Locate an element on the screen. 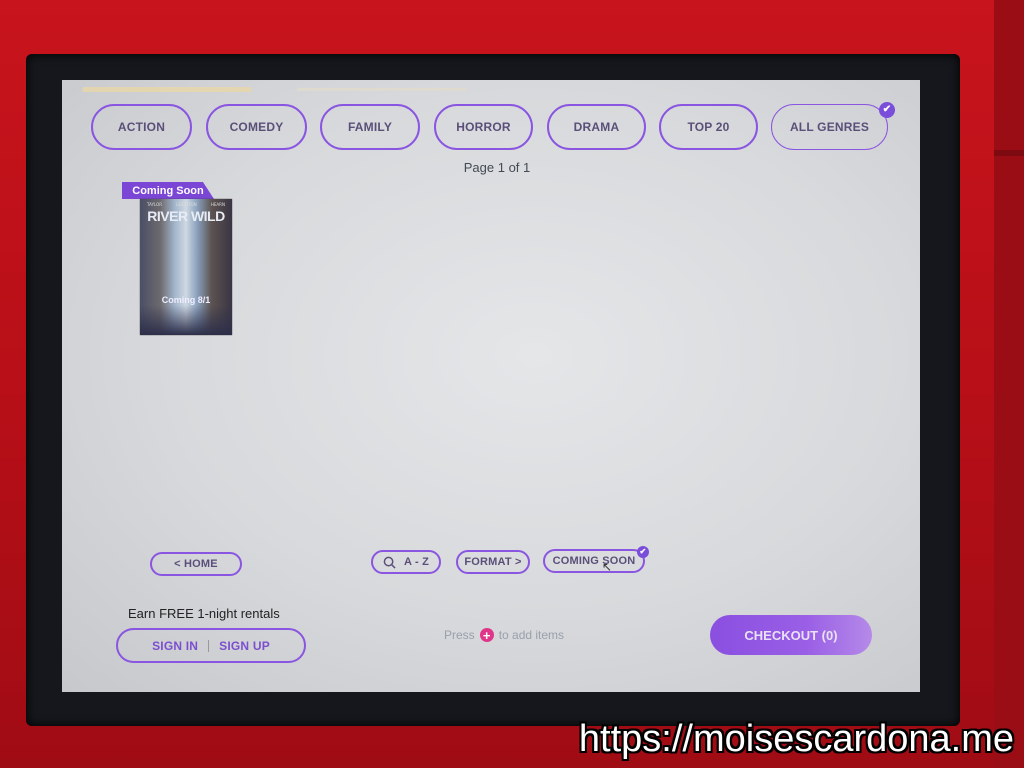 The width and height of the screenshot is (1024, 768). genre-family-button: FAMILY is located at coordinates (370, 127).